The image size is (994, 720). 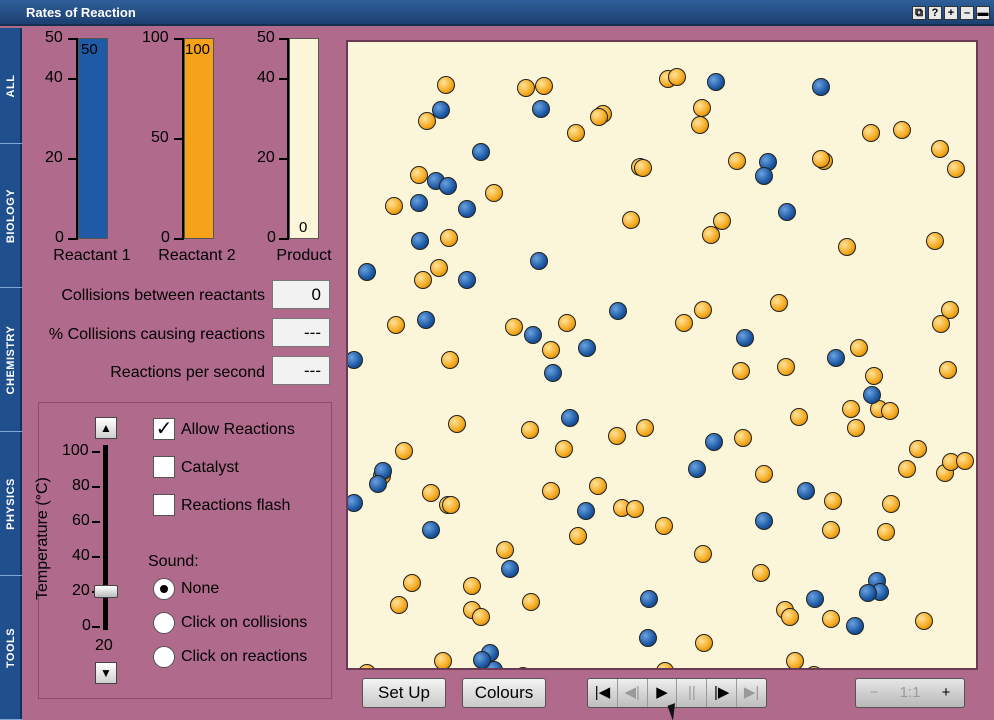 What do you see at coordinates (164, 657) in the screenshot?
I see `sound-reactions-radio` at bounding box center [164, 657].